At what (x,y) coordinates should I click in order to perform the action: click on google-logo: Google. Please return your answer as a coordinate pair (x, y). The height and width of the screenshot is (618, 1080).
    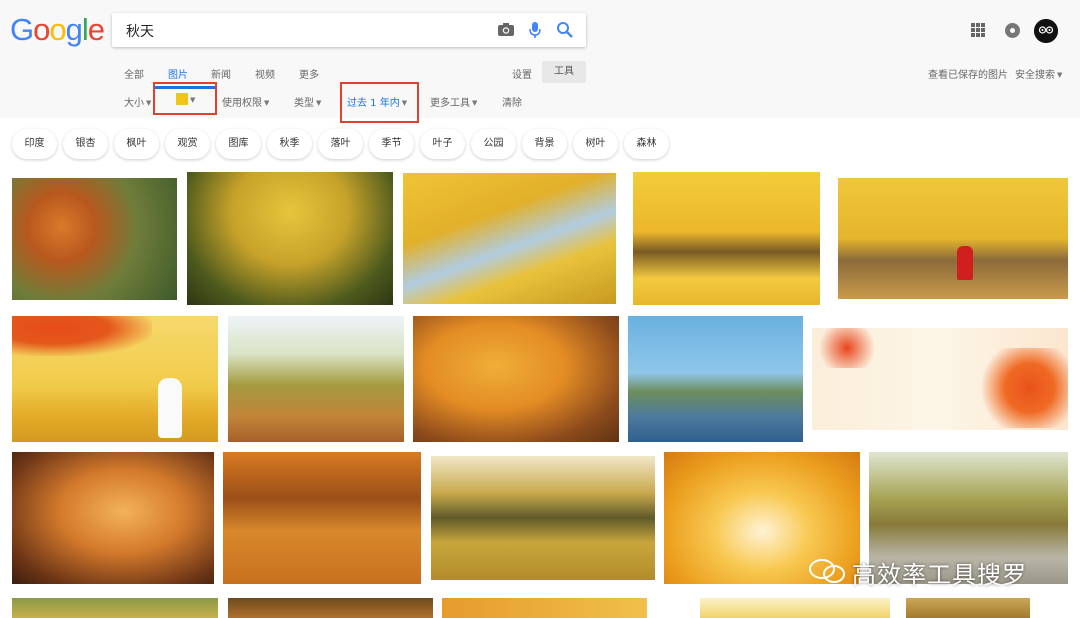
    Looking at the image, I should click on (57, 30).